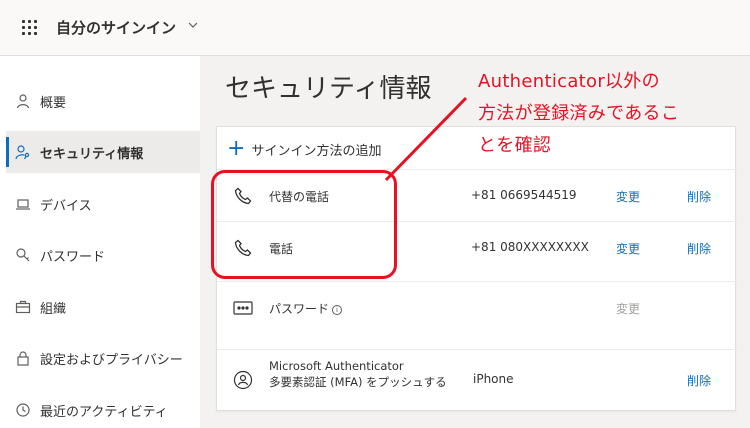 The height and width of the screenshot is (428, 750). I want to click on annotation-line-3: とを確認, so click(515, 145).